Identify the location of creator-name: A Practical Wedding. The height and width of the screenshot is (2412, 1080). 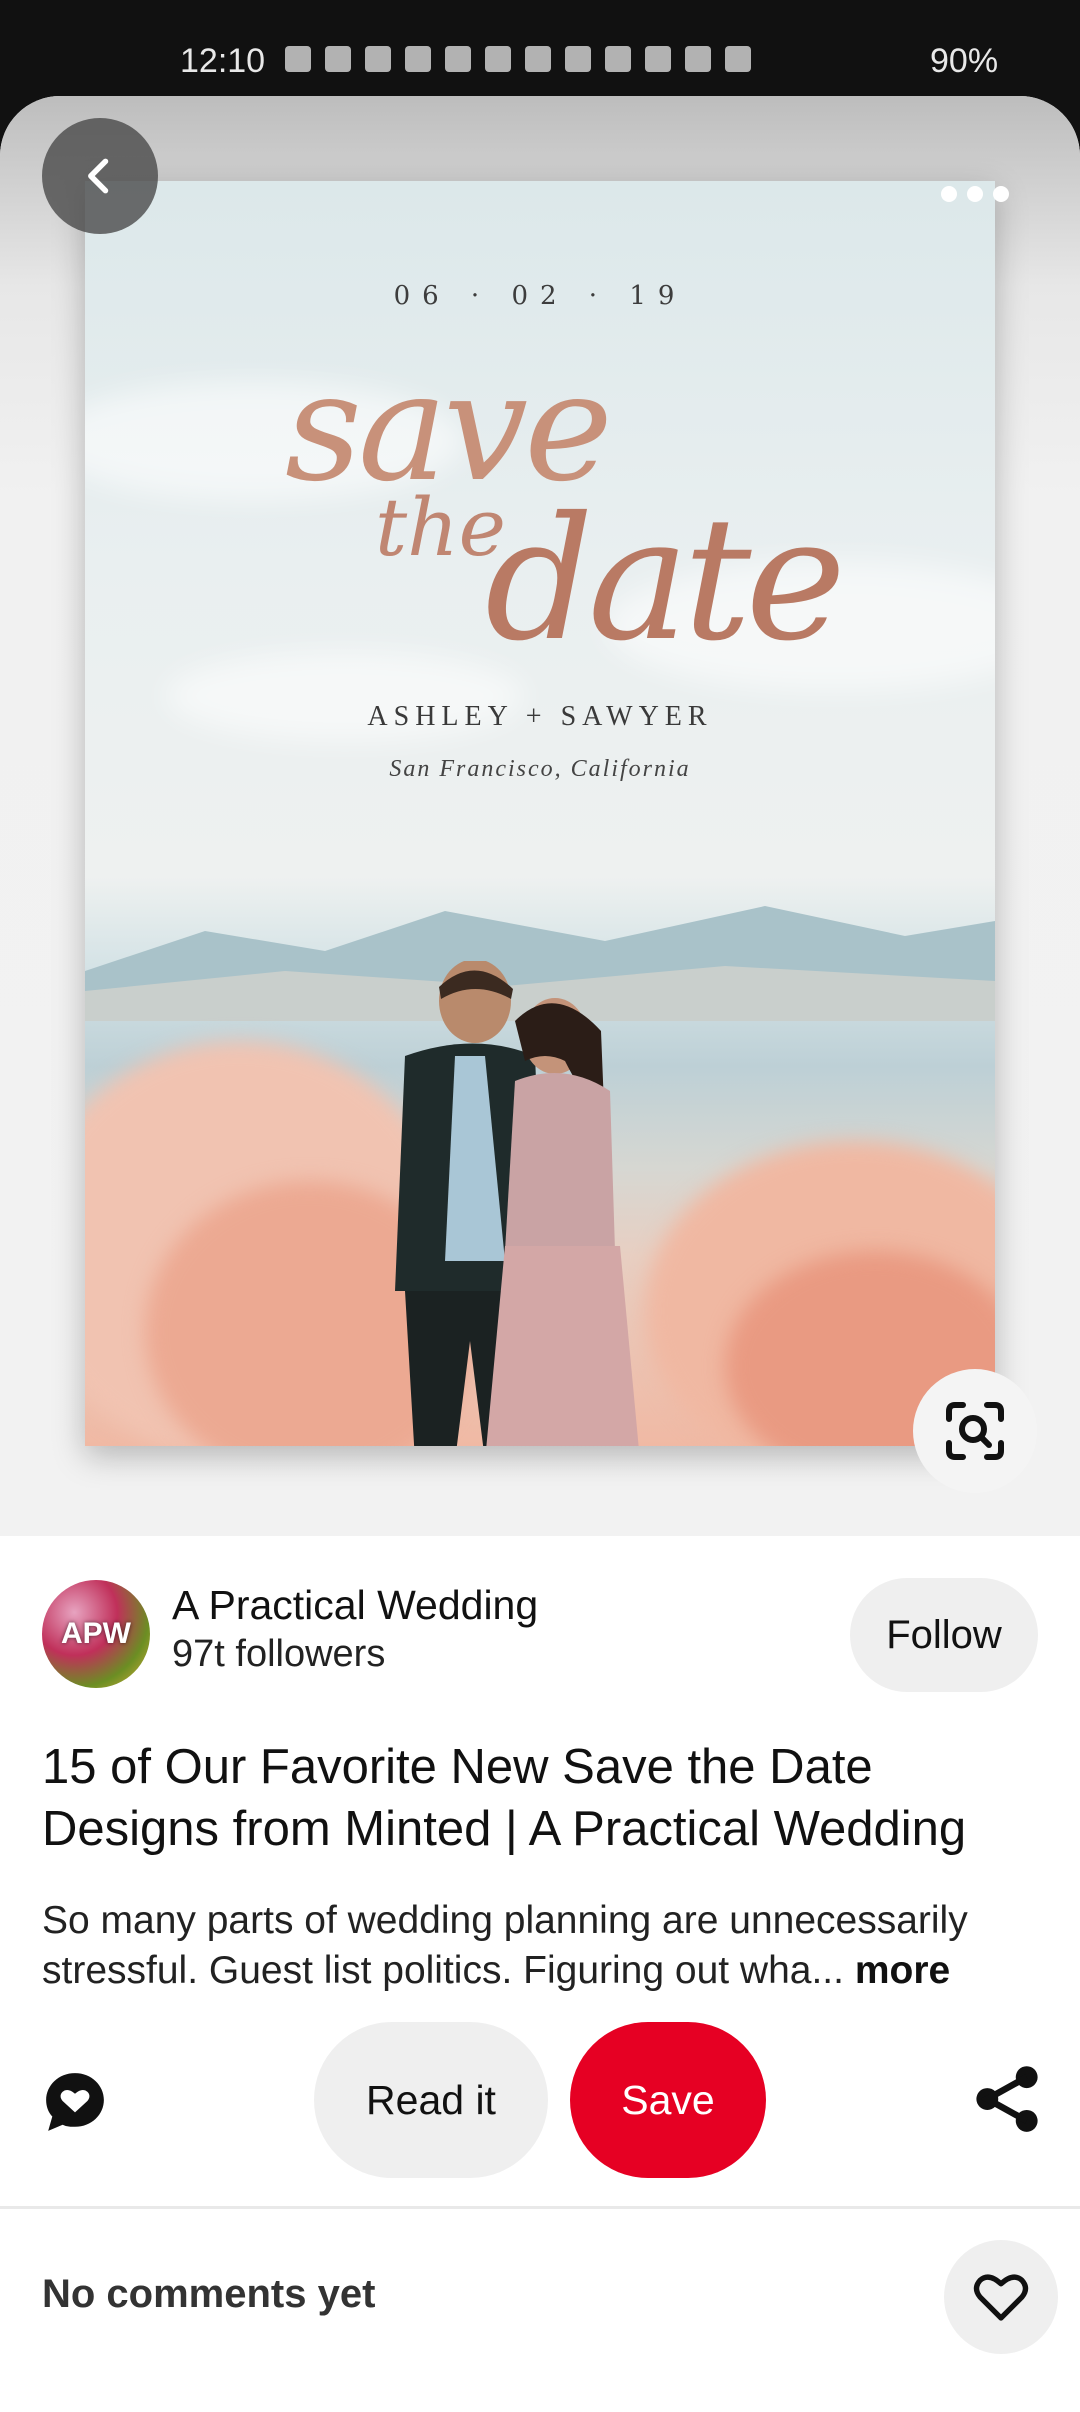
(355, 1605).